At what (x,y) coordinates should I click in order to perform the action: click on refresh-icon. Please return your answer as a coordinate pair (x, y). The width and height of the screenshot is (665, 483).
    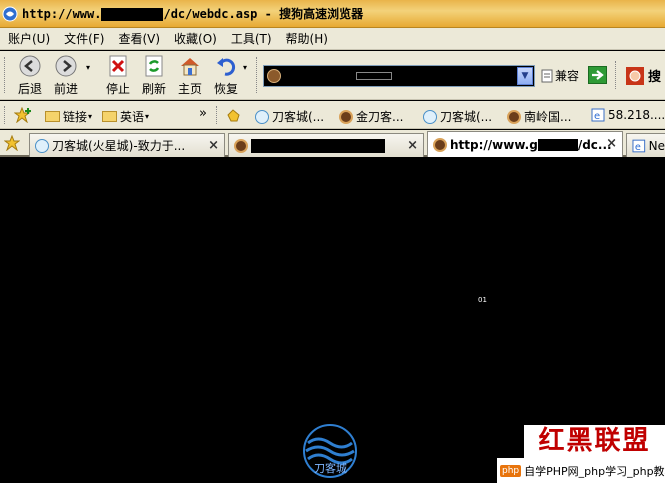
    Looking at the image, I should click on (154, 66).